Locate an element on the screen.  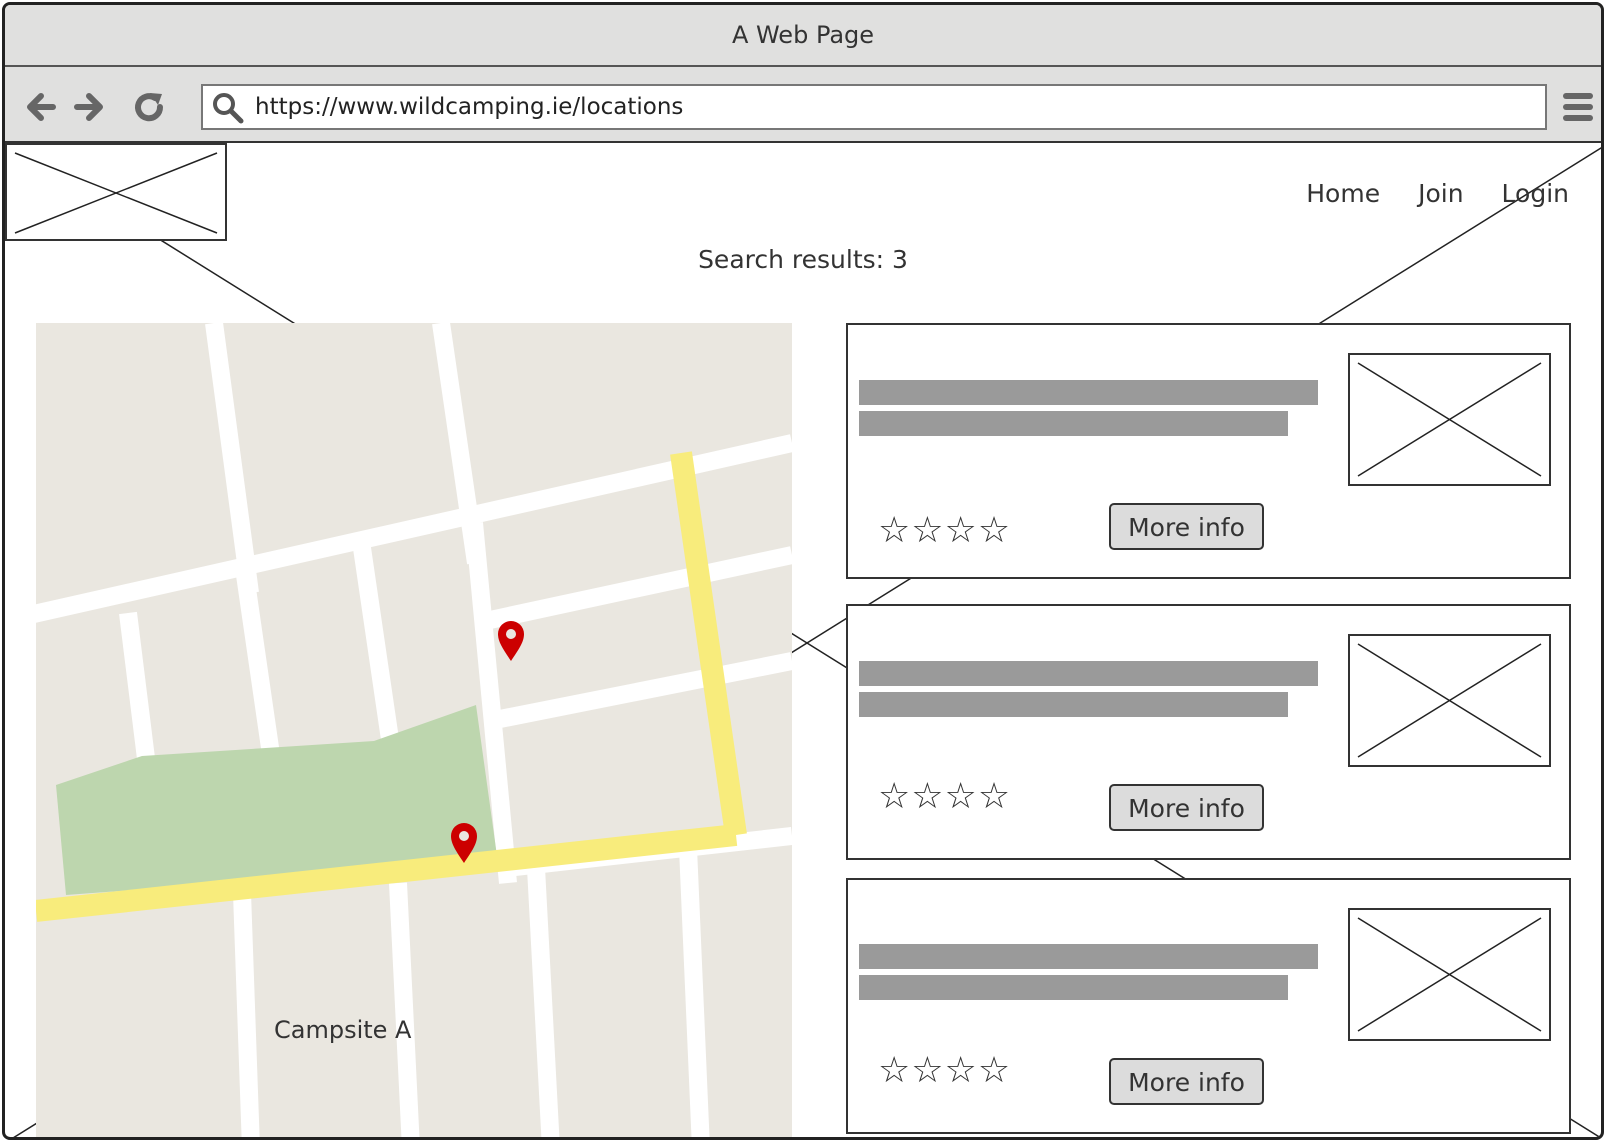
hamburger-menu-icon is located at coordinates (1578, 107).